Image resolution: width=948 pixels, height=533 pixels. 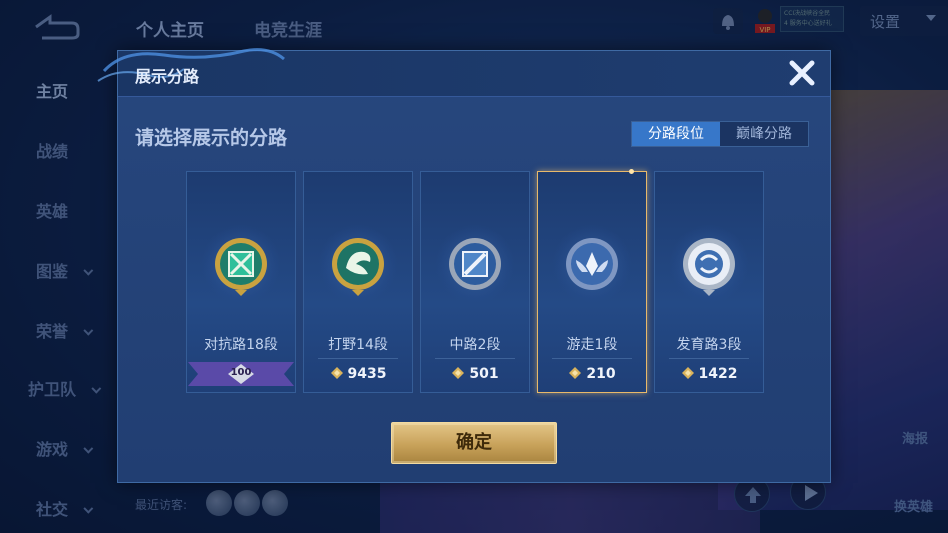 I want to click on close-button, so click(x=802, y=73).